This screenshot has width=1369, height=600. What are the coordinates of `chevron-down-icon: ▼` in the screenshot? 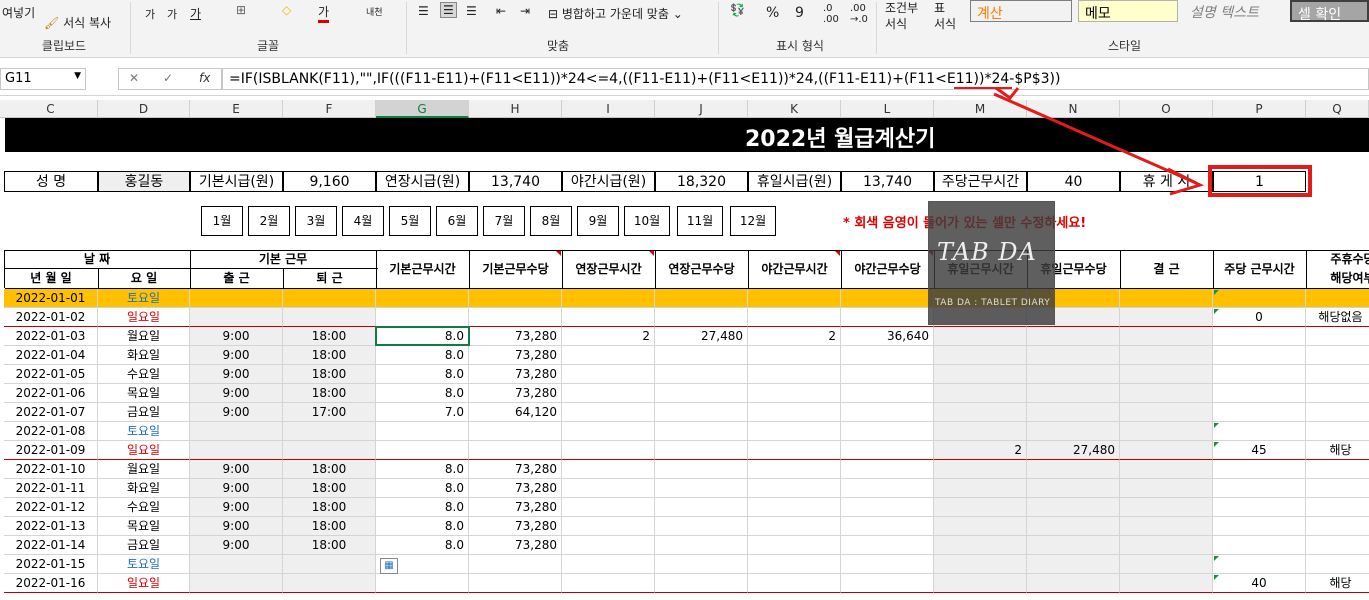 It's located at (77, 76).